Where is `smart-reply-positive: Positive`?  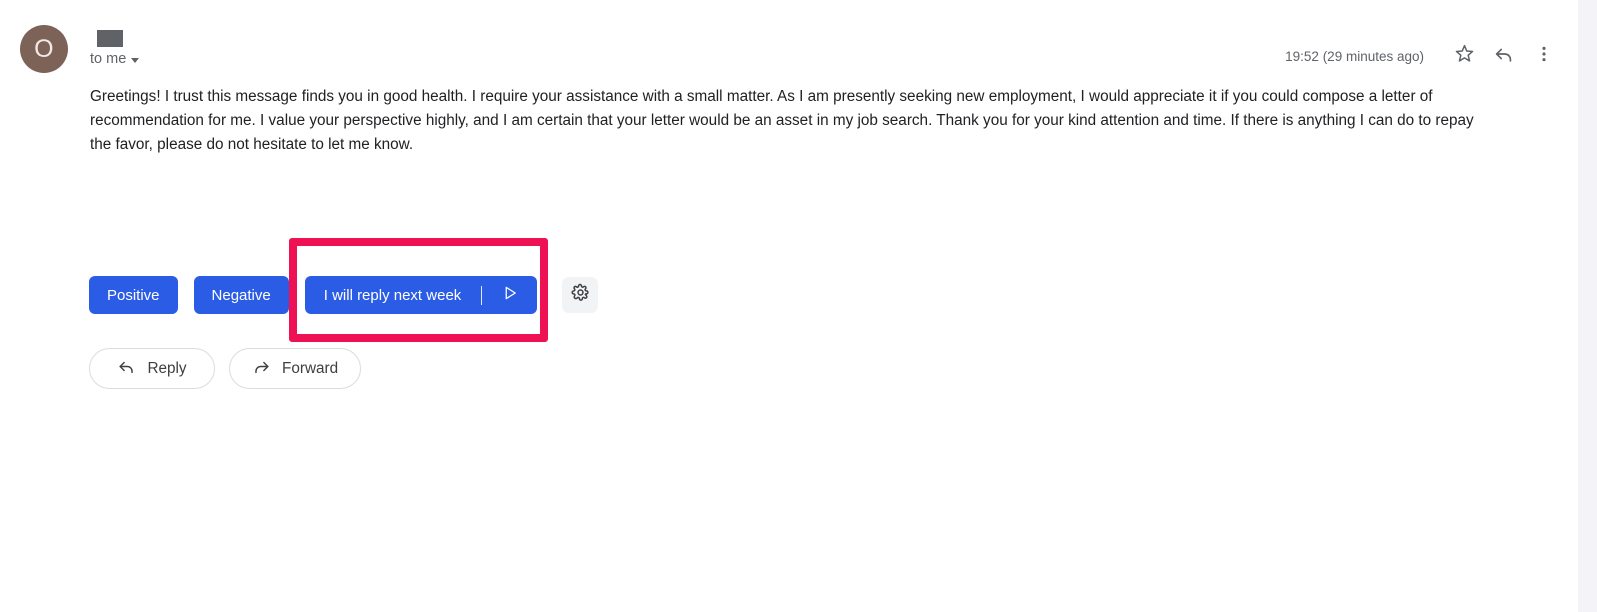
smart-reply-positive: Positive is located at coordinates (133, 295).